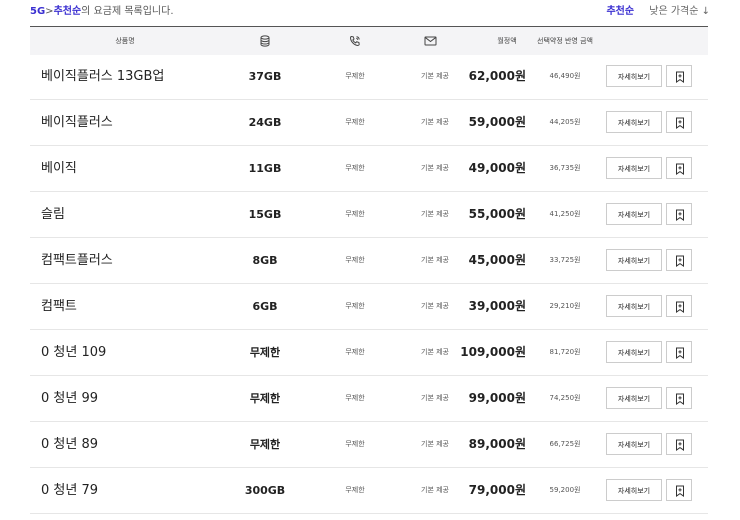 This screenshot has height=520, width=740. Describe the element at coordinates (265, 41) in the screenshot. I see `database-icon` at that location.